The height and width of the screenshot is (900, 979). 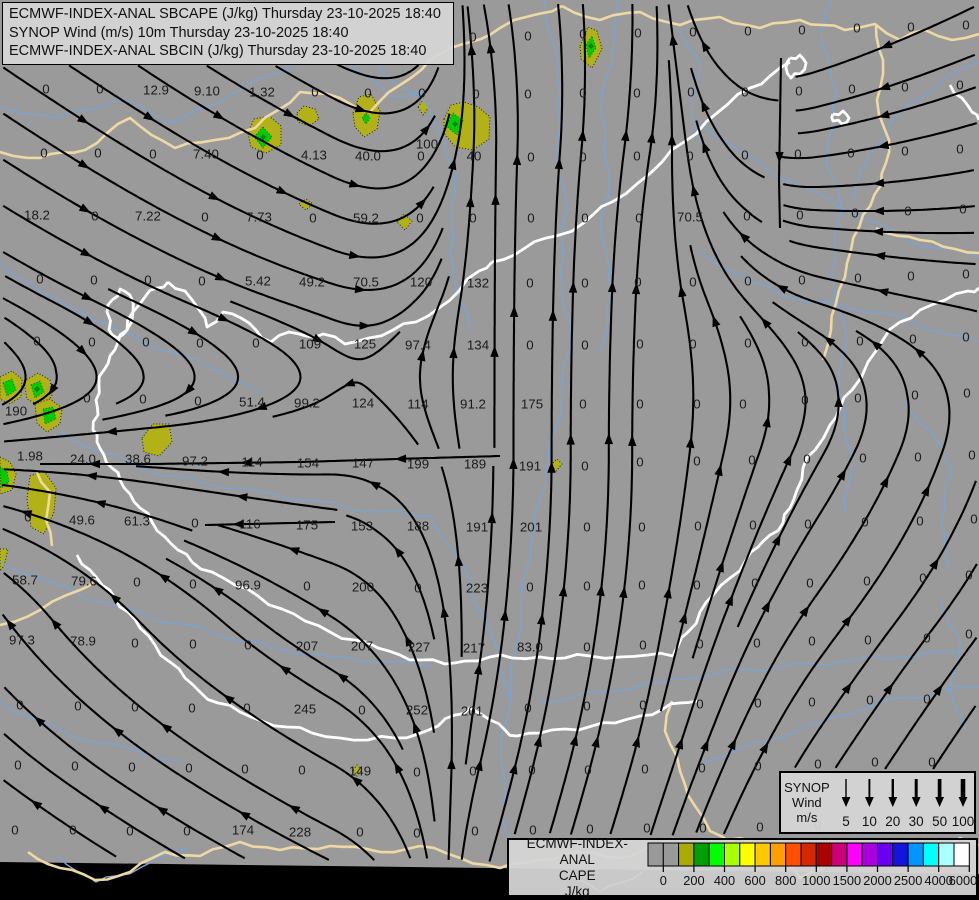 What do you see at coordinates (908, 880) in the screenshot?
I see `cape-scale-label: 2500` at bounding box center [908, 880].